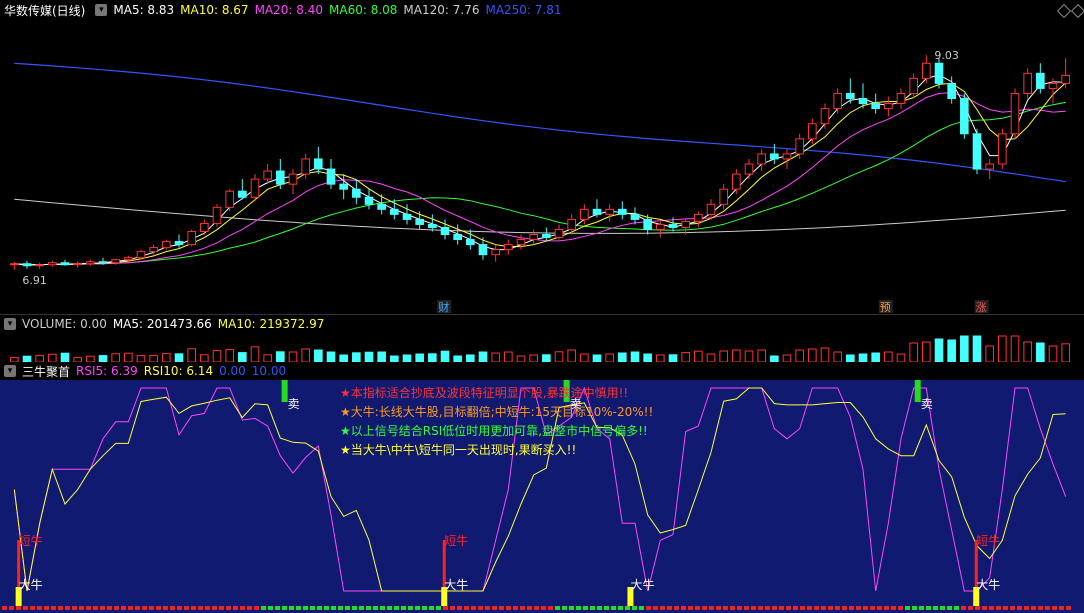 This screenshot has height=613, width=1084. I want to click on note-line: ★大牛:长线大牛股,目标翻倍;中短牛:15天目标10%-20%!!, so click(497, 412).